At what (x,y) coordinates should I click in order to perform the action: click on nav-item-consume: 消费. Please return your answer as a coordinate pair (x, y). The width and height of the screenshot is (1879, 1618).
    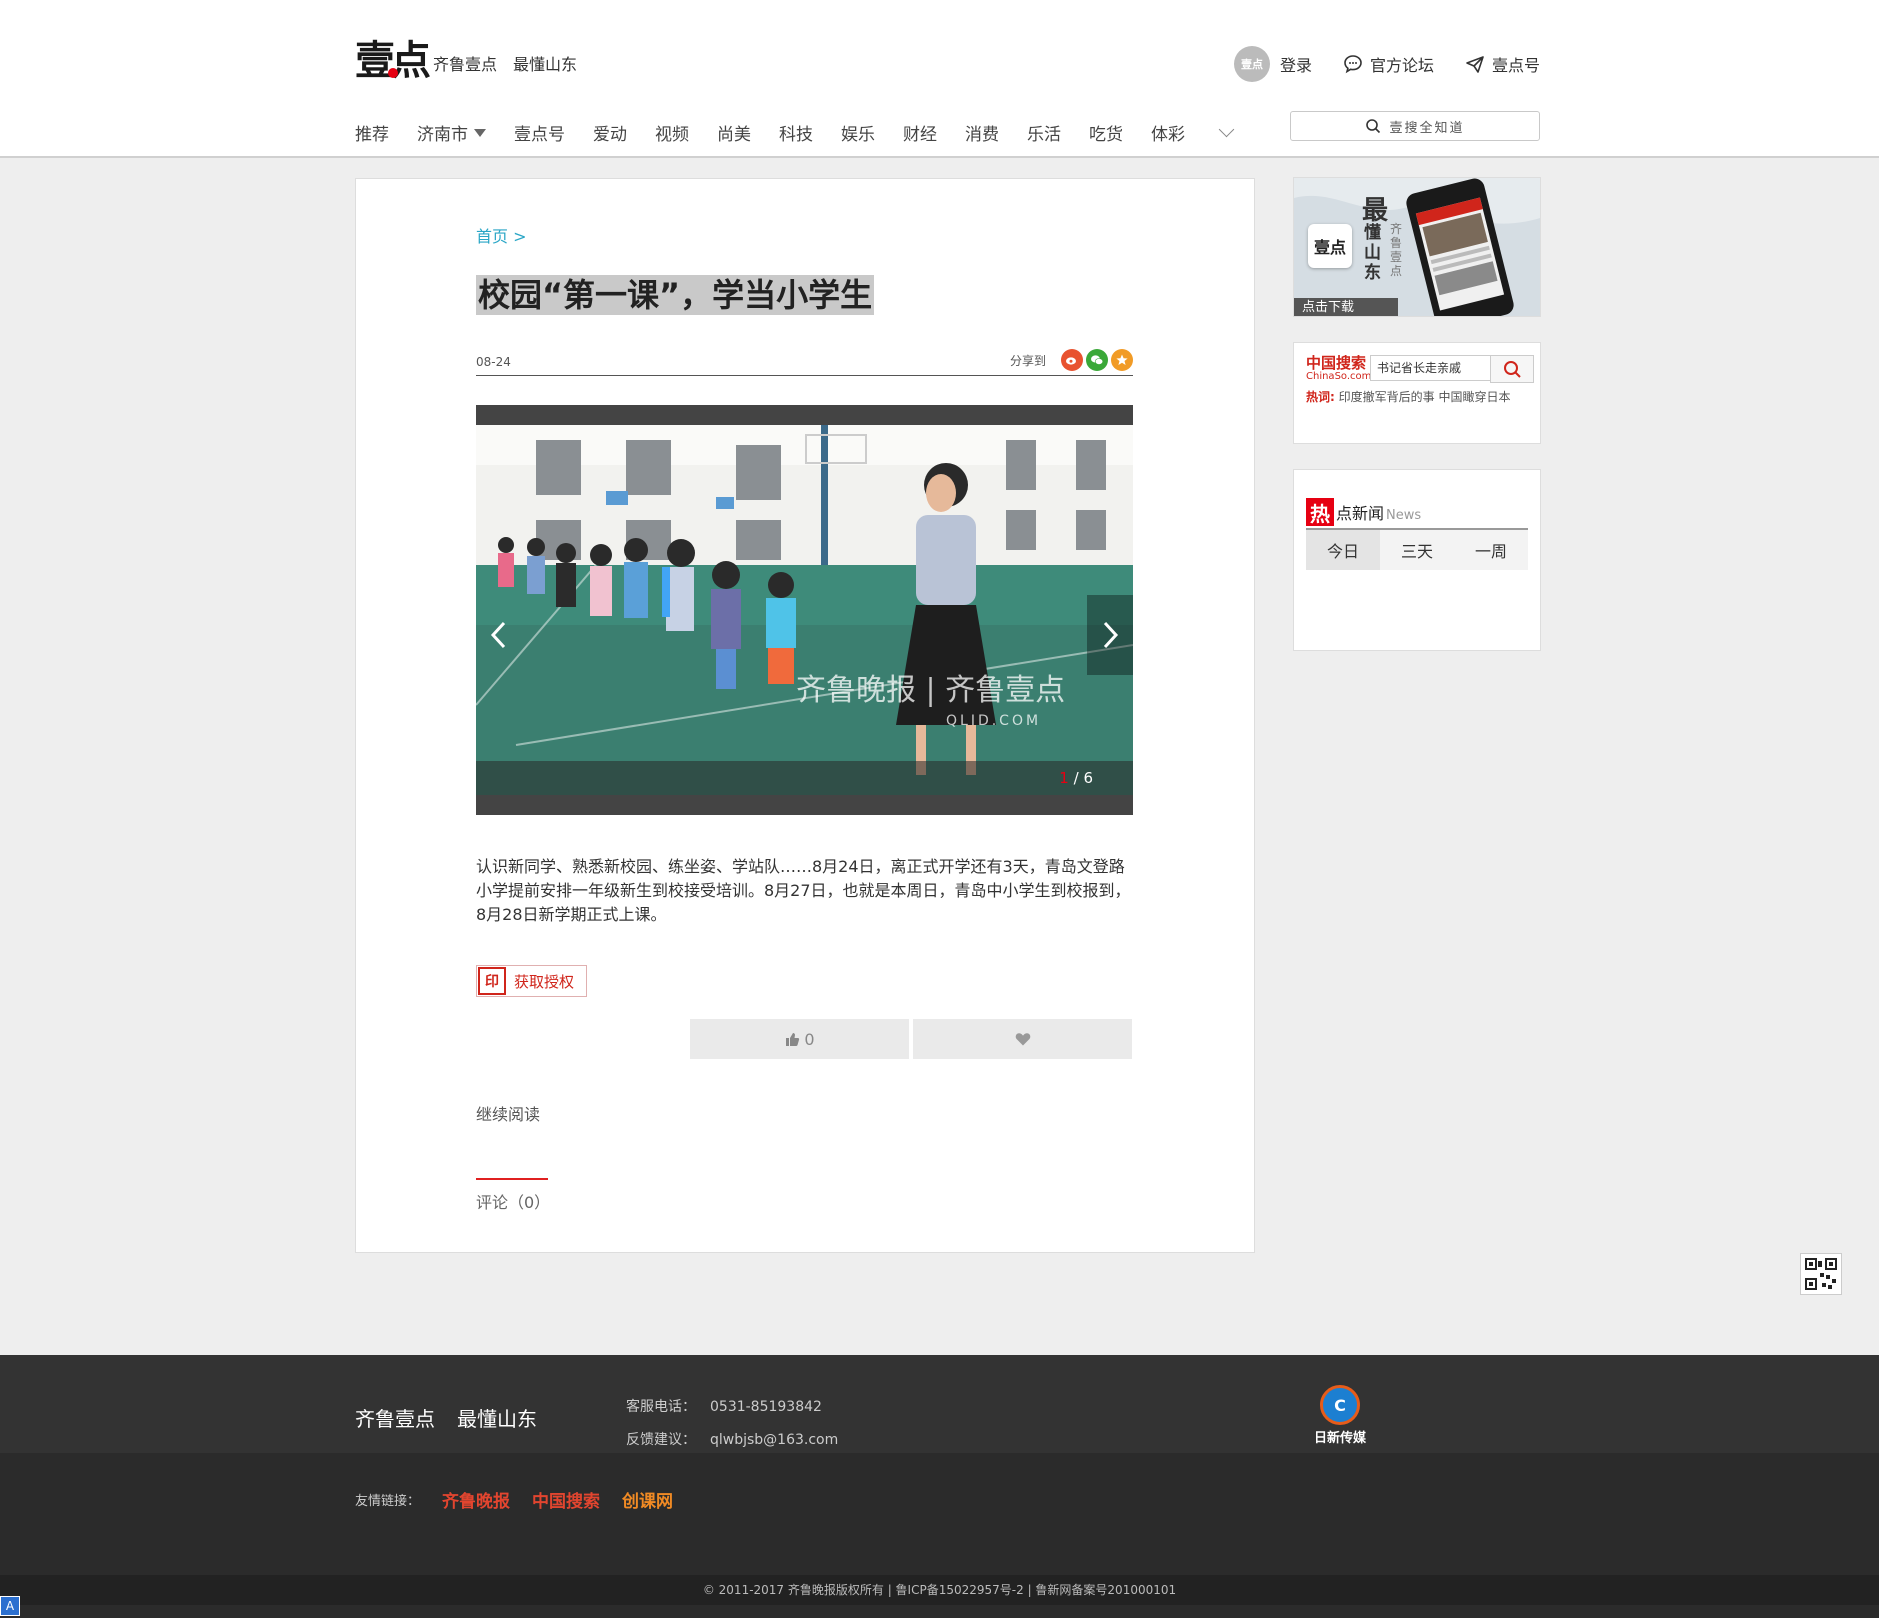
    Looking at the image, I should click on (982, 132).